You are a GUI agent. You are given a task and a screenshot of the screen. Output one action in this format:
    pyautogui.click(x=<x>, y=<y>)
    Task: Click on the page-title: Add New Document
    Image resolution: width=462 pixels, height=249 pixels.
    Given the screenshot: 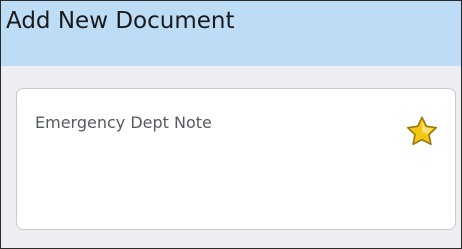 What is the action you would take?
    pyautogui.click(x=120, y=21)
    